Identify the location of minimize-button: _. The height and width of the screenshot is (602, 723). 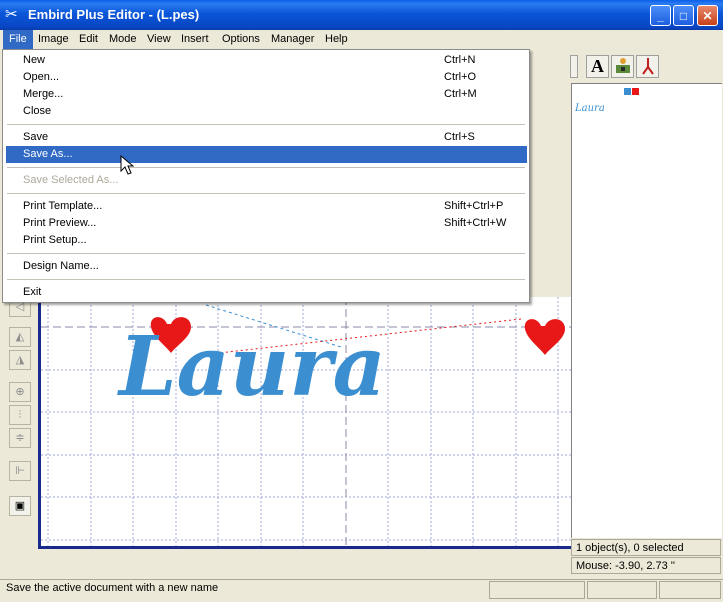
(660, 15).